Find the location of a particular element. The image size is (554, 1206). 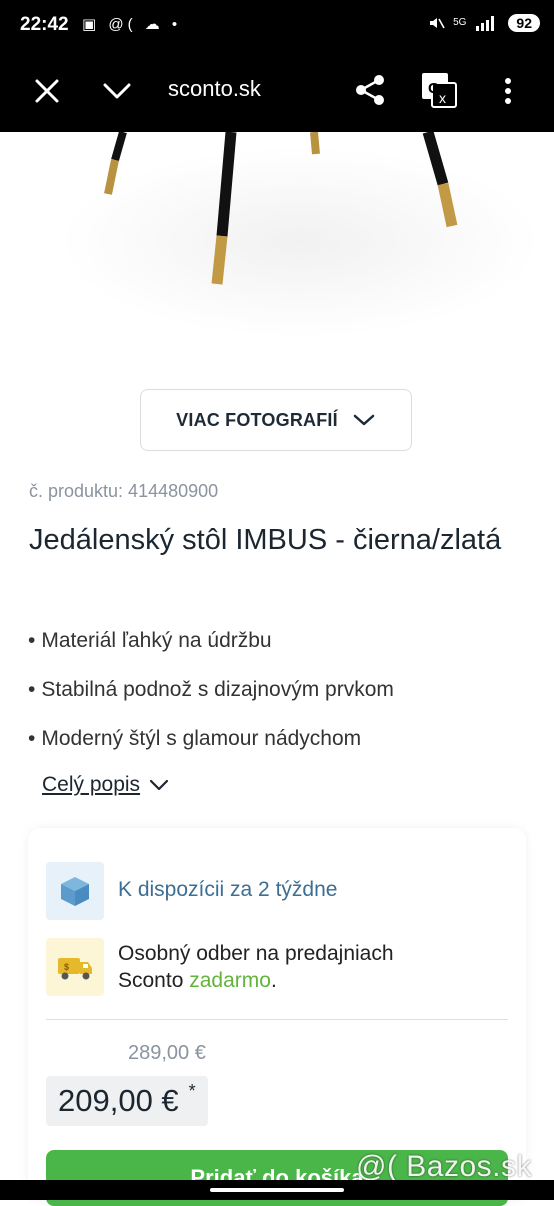

more-photos-label: VIAC FOTOGRAFIÍ is located at coordinates (257, 419).